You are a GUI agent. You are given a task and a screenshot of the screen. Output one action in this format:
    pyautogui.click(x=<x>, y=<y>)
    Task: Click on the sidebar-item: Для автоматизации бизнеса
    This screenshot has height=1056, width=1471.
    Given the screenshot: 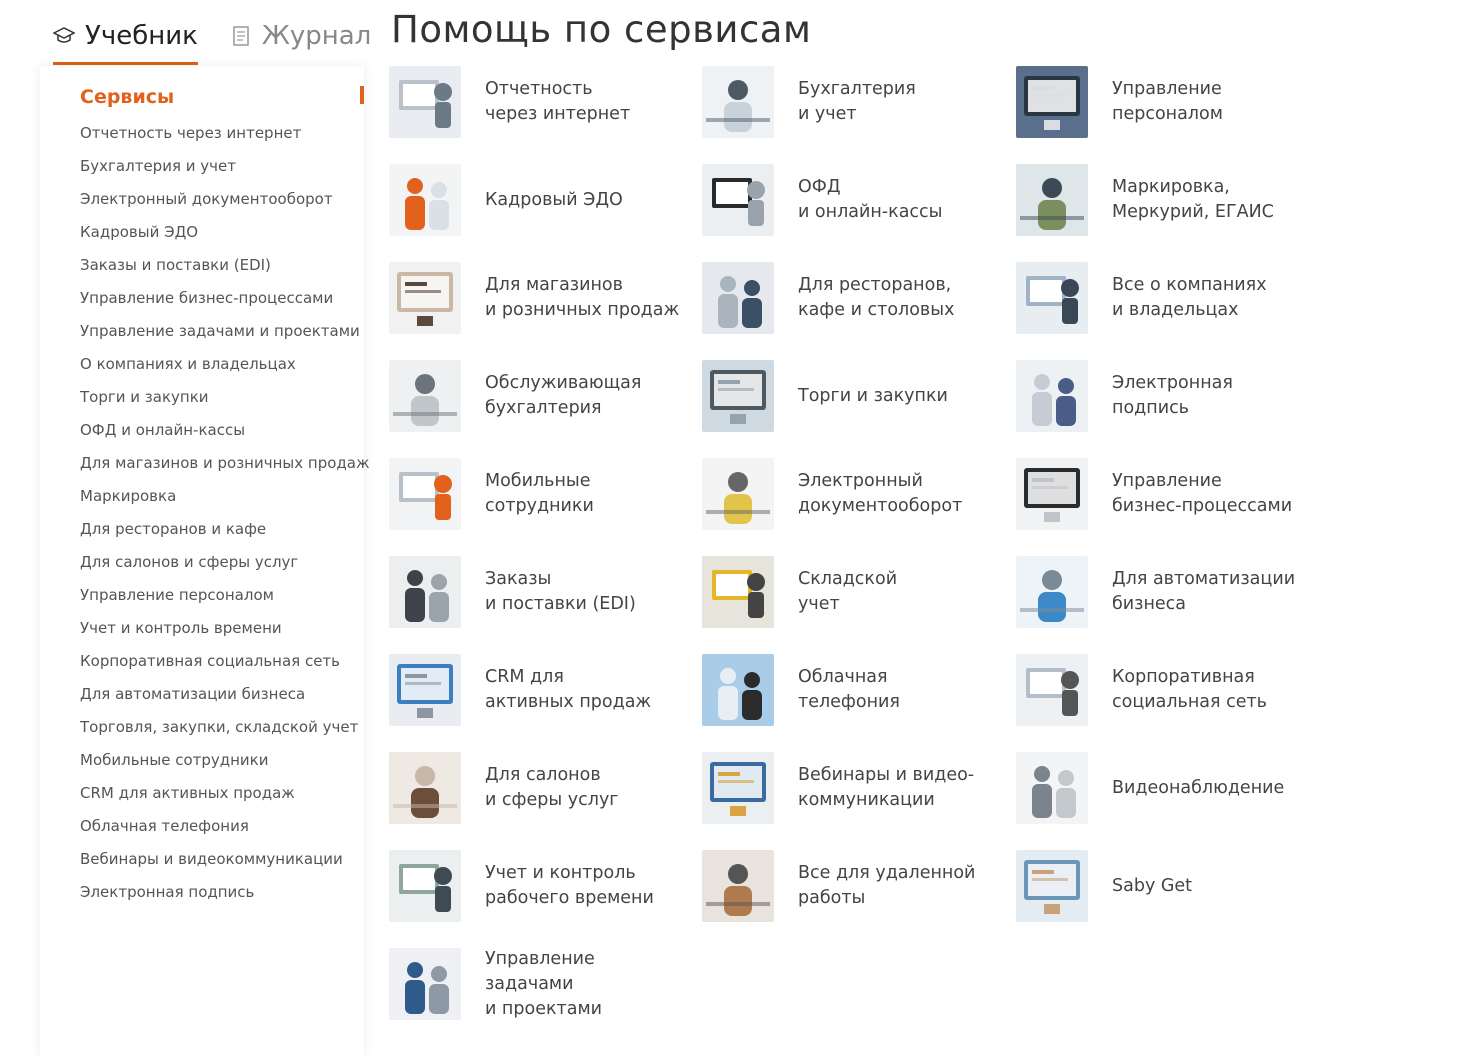 What is the action you would take?
    pyautogui.click(x=224, y=699)
    